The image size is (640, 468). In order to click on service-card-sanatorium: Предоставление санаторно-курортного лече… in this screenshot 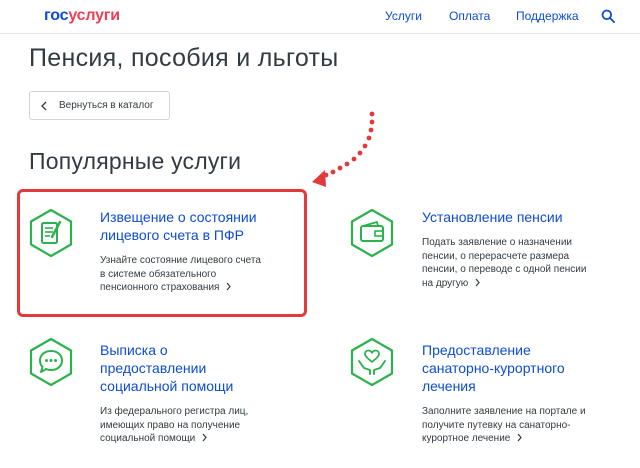, I will do `click(487, 395)`.